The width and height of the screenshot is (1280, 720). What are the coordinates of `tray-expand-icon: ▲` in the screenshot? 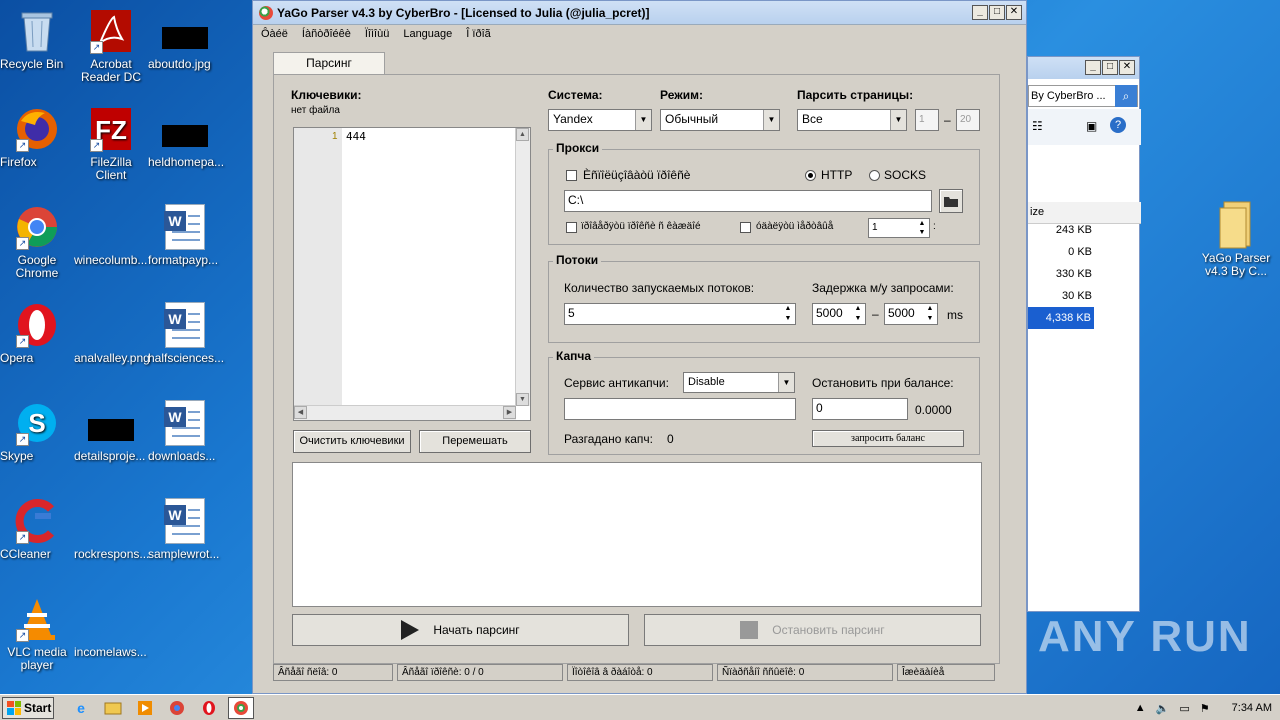 It's located at (1140, 708).